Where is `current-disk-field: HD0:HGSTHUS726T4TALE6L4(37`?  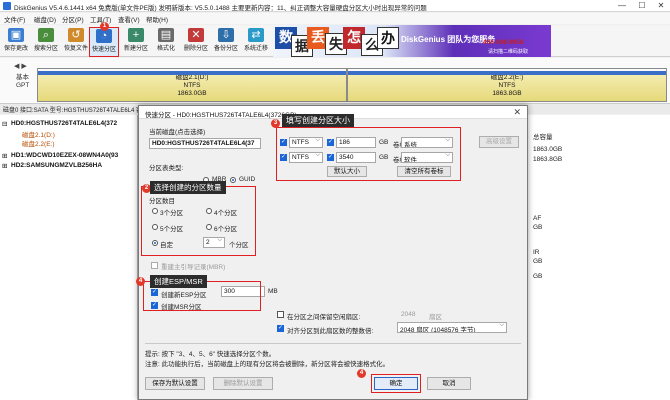
current-disk-field: HD0:HGSTHUS726T4TALE6L4(37 is located at coordinates (205, 143).